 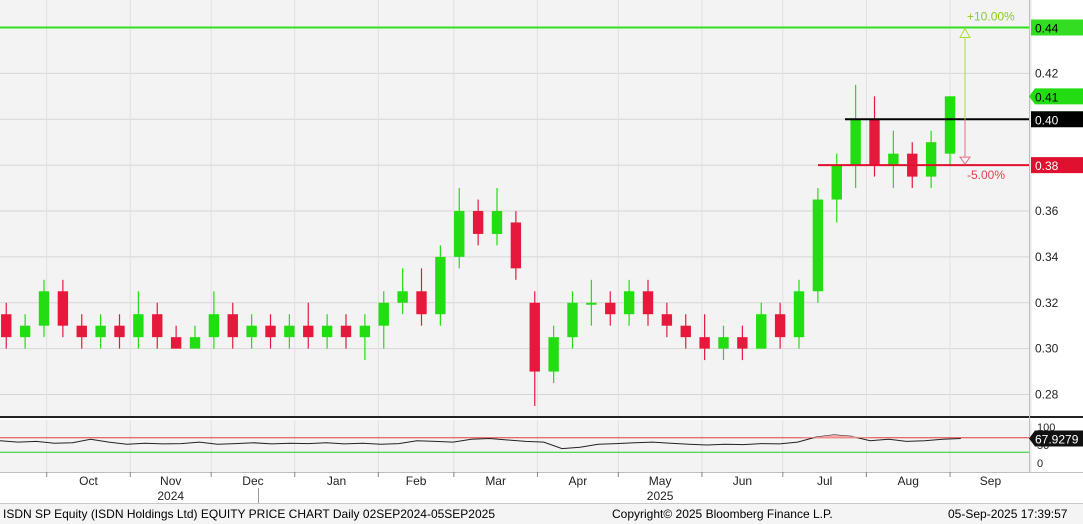 I want to click on price-tick-label: 0.30, so click(x=1047, y=349).